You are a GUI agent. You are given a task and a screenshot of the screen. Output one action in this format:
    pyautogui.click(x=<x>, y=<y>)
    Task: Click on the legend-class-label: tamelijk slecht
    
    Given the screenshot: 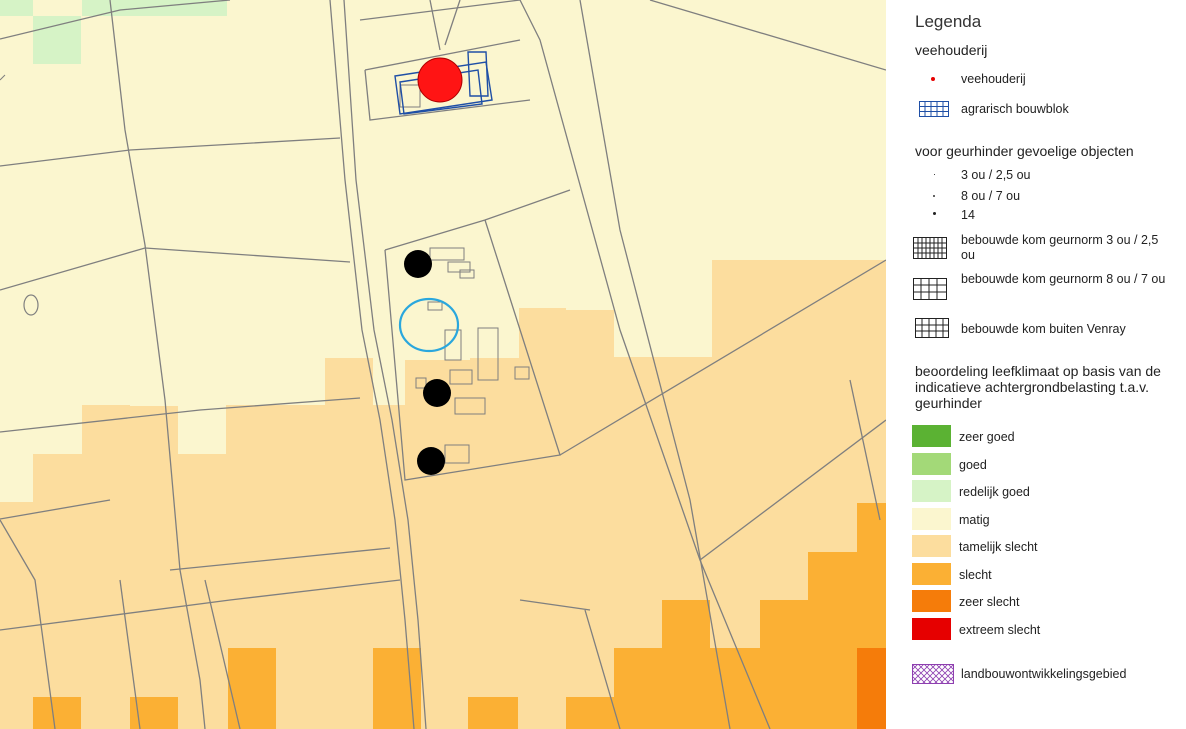 What is the action you would take?
    pyautogui.click(x=998, y=547)
    